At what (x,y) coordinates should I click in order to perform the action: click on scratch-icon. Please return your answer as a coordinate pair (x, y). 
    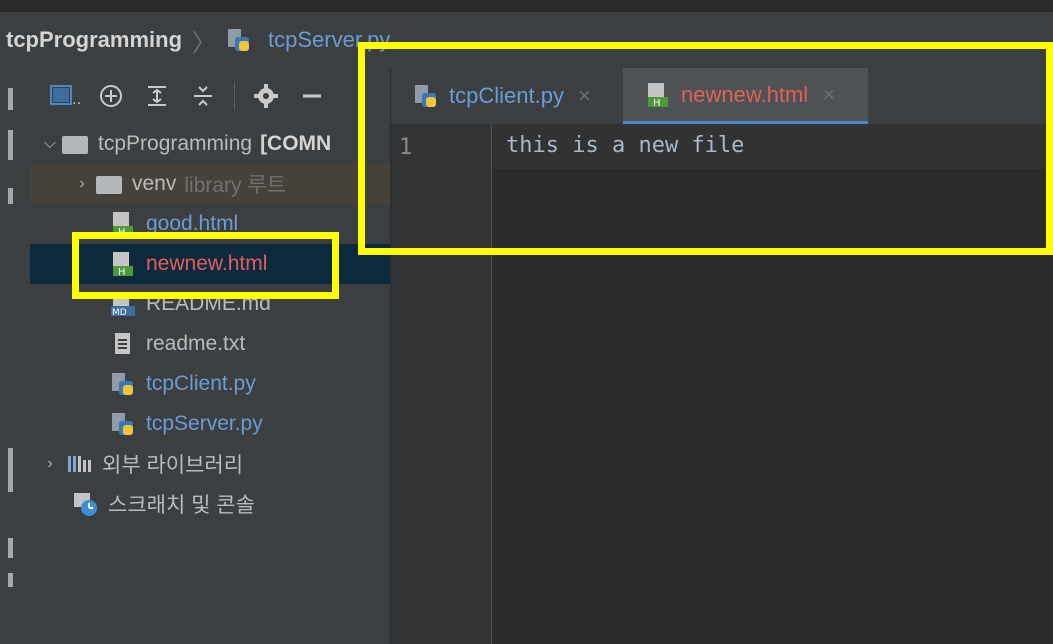
    Looking at the image, I should click on (85, 504).